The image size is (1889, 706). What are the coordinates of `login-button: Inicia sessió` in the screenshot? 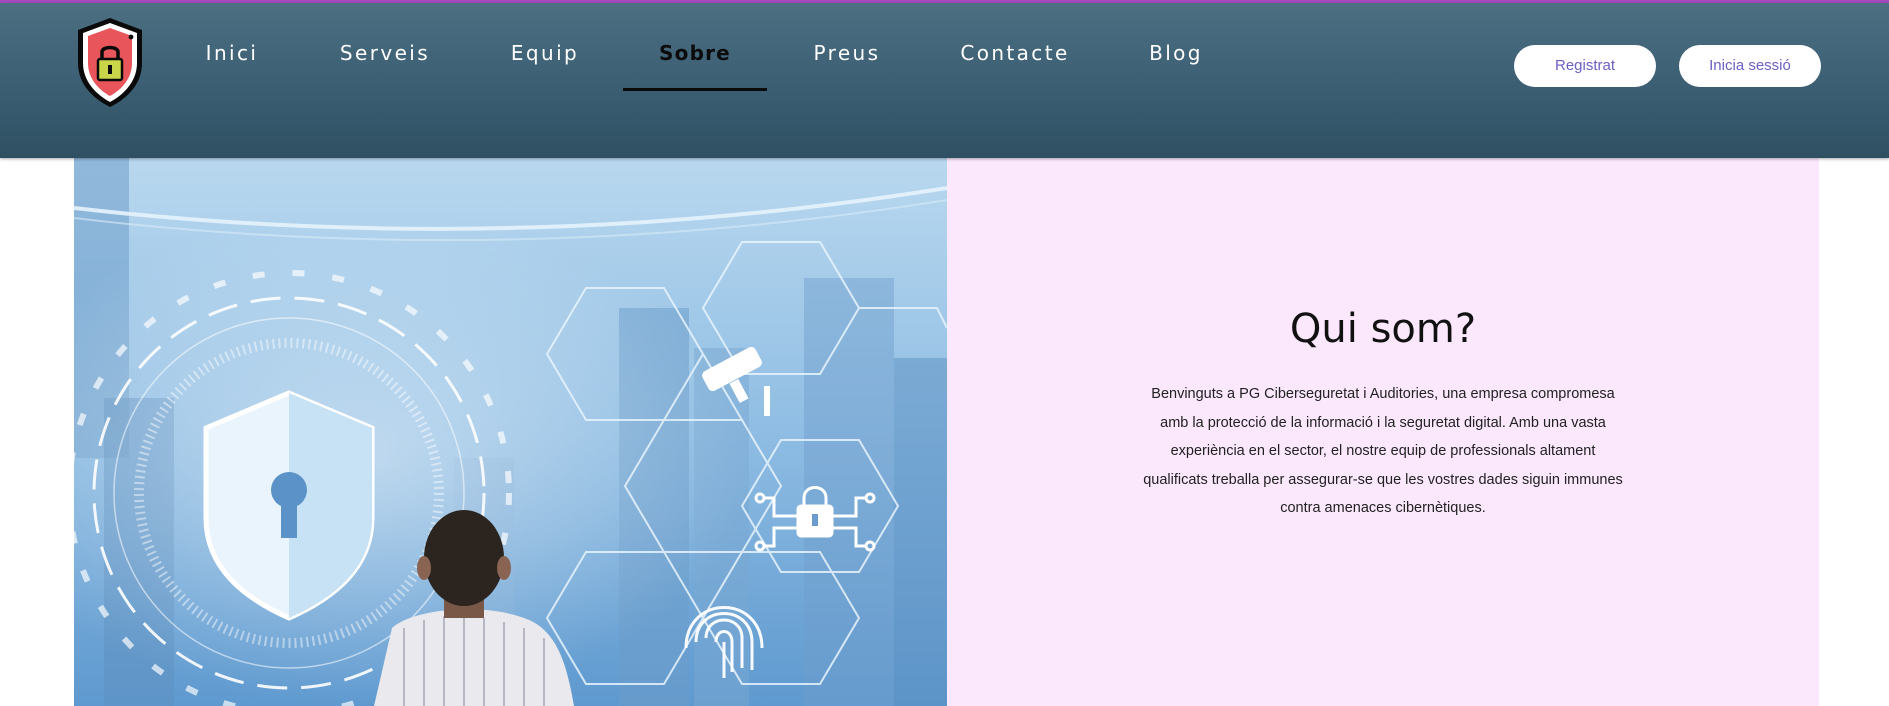 It's located at (1750, 66).